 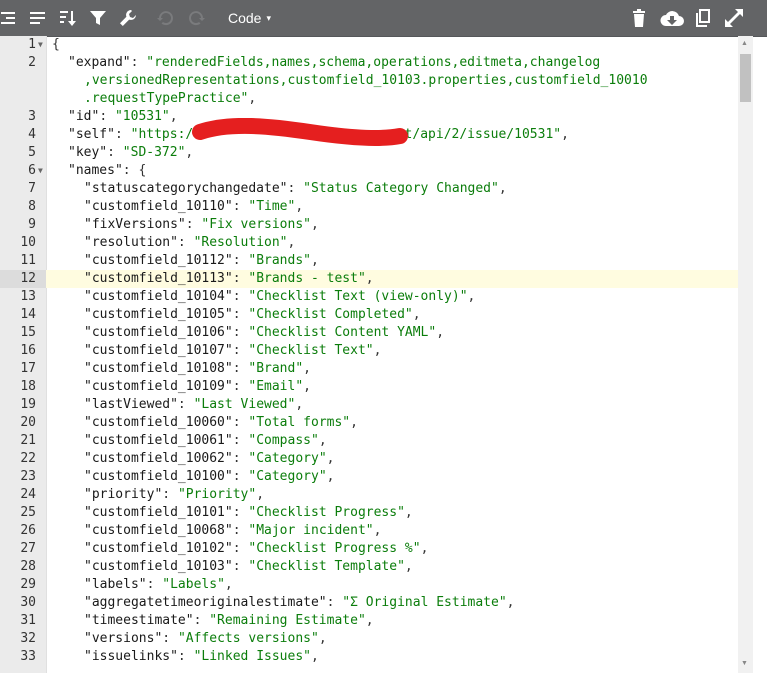 What do you see at coordinates (98, 18) in the screenshot?
I see `filter-icon` at bounding box center [98, 18].